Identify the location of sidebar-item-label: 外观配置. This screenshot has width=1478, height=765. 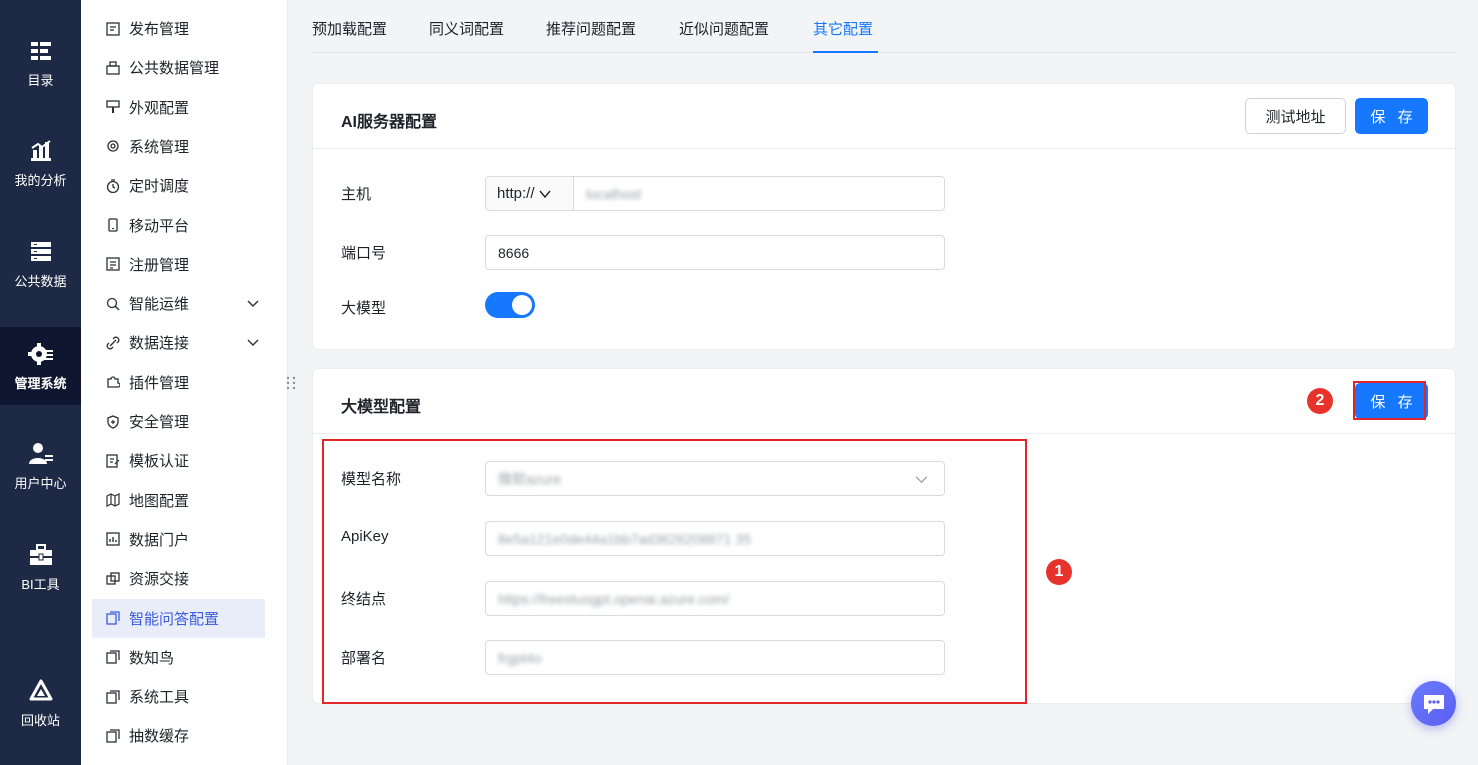
(159, 108).